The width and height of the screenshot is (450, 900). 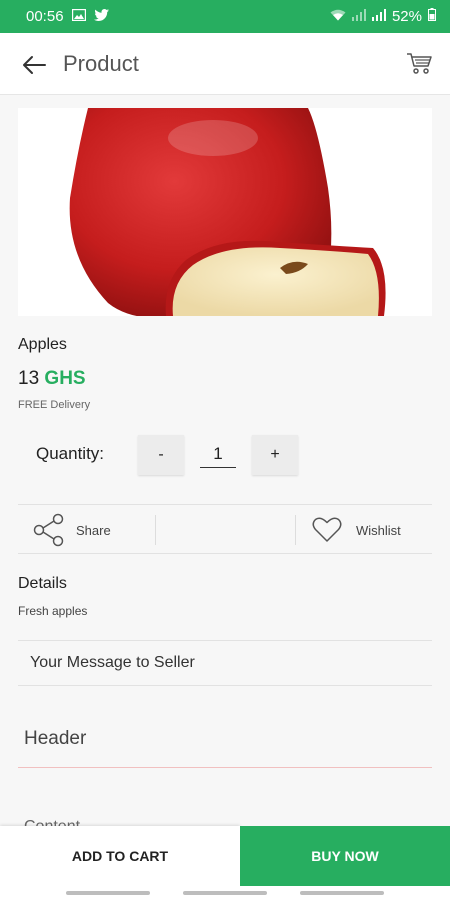 What do you see at coordinates (345, 856) in the screenshot?
I see `buy-now-button: BUY NOW` at bounding box center [345, 856].